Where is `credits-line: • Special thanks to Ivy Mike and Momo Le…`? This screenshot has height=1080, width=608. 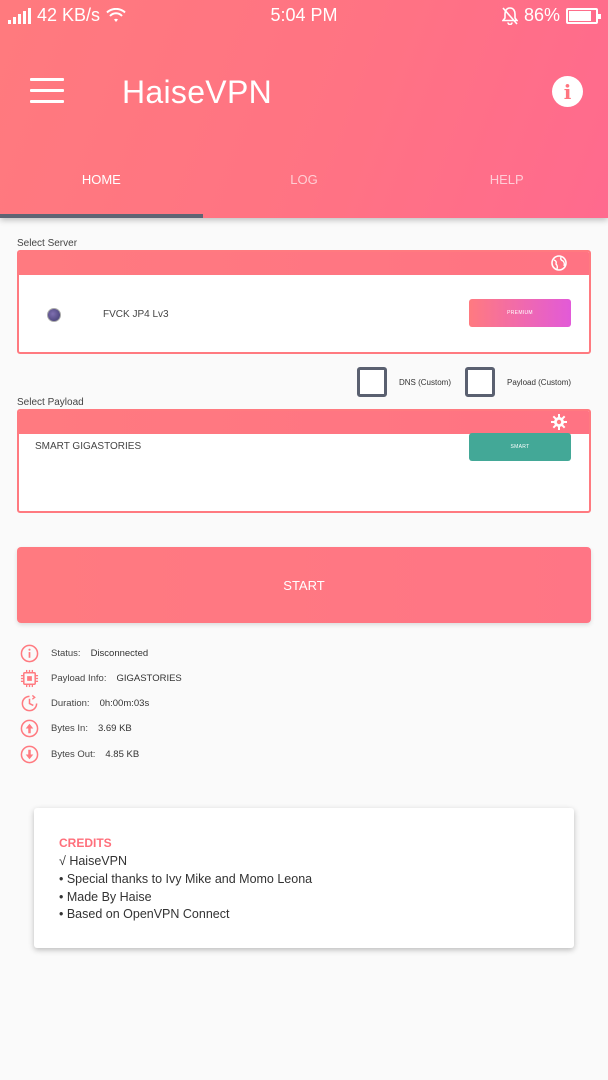
credits-line: • Special thanks to Ivy Mike and Momo Le… is located at coordinates (186, 878).